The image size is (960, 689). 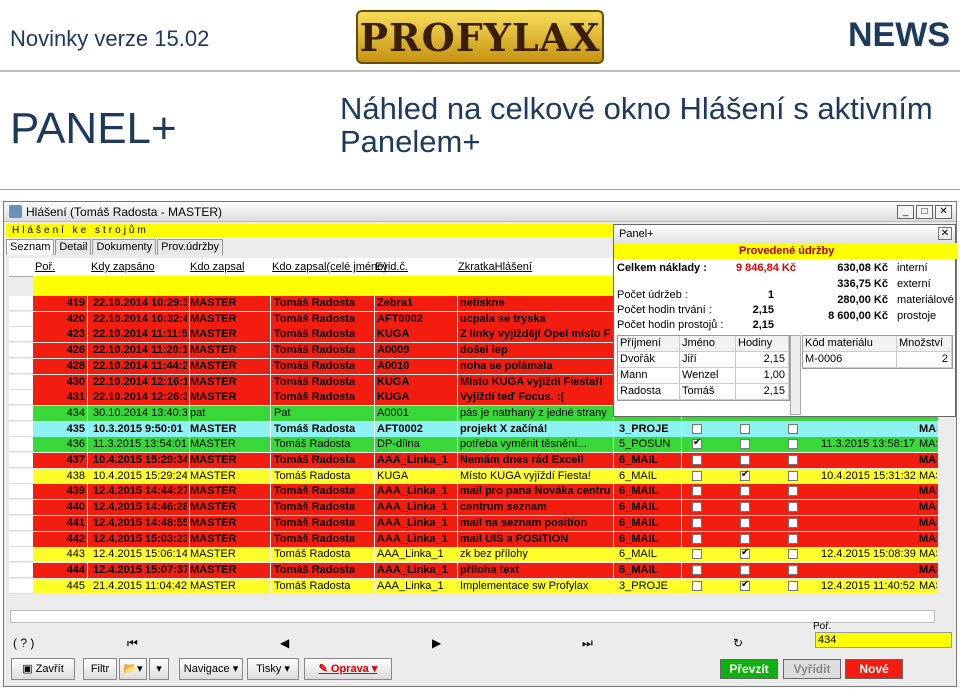 I want to click on panel-close-icon: ✕, so click(x=945, y=233).